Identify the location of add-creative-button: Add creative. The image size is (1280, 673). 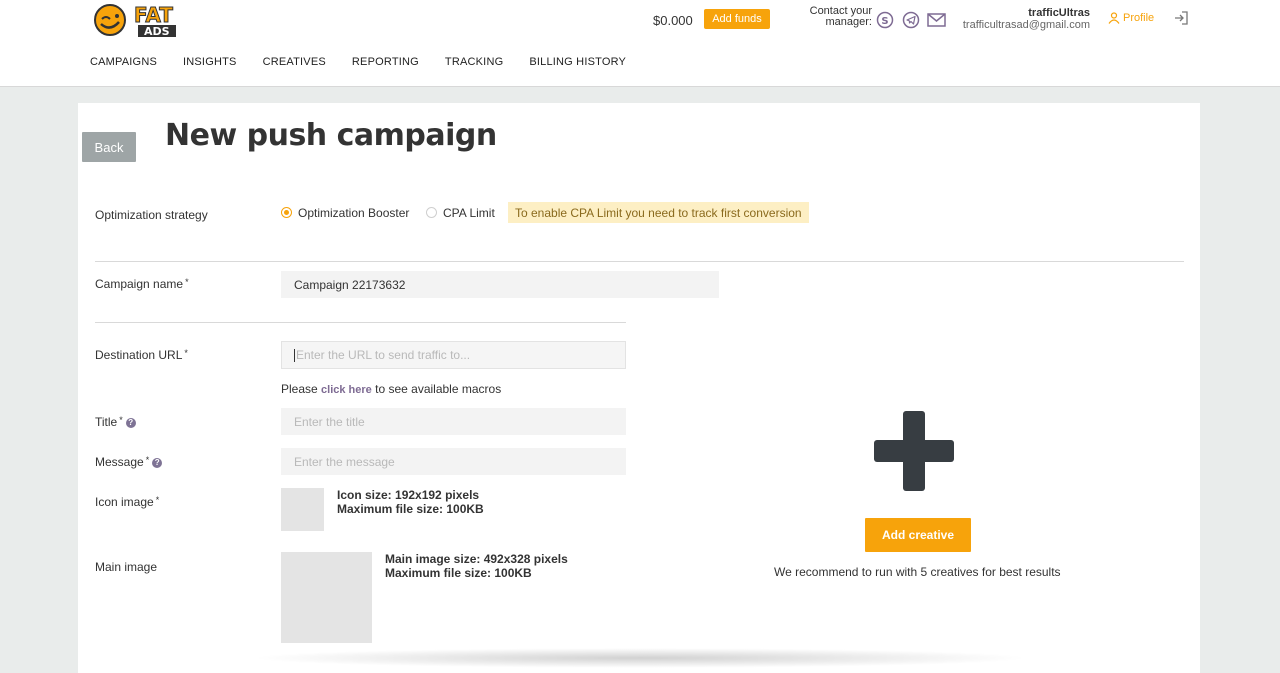
(918, 535).